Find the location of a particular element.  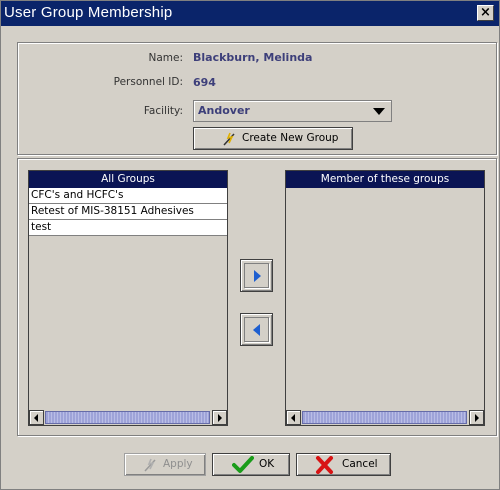

personnel-id-label: Personnel ID: is located at coordinates (148, 82).